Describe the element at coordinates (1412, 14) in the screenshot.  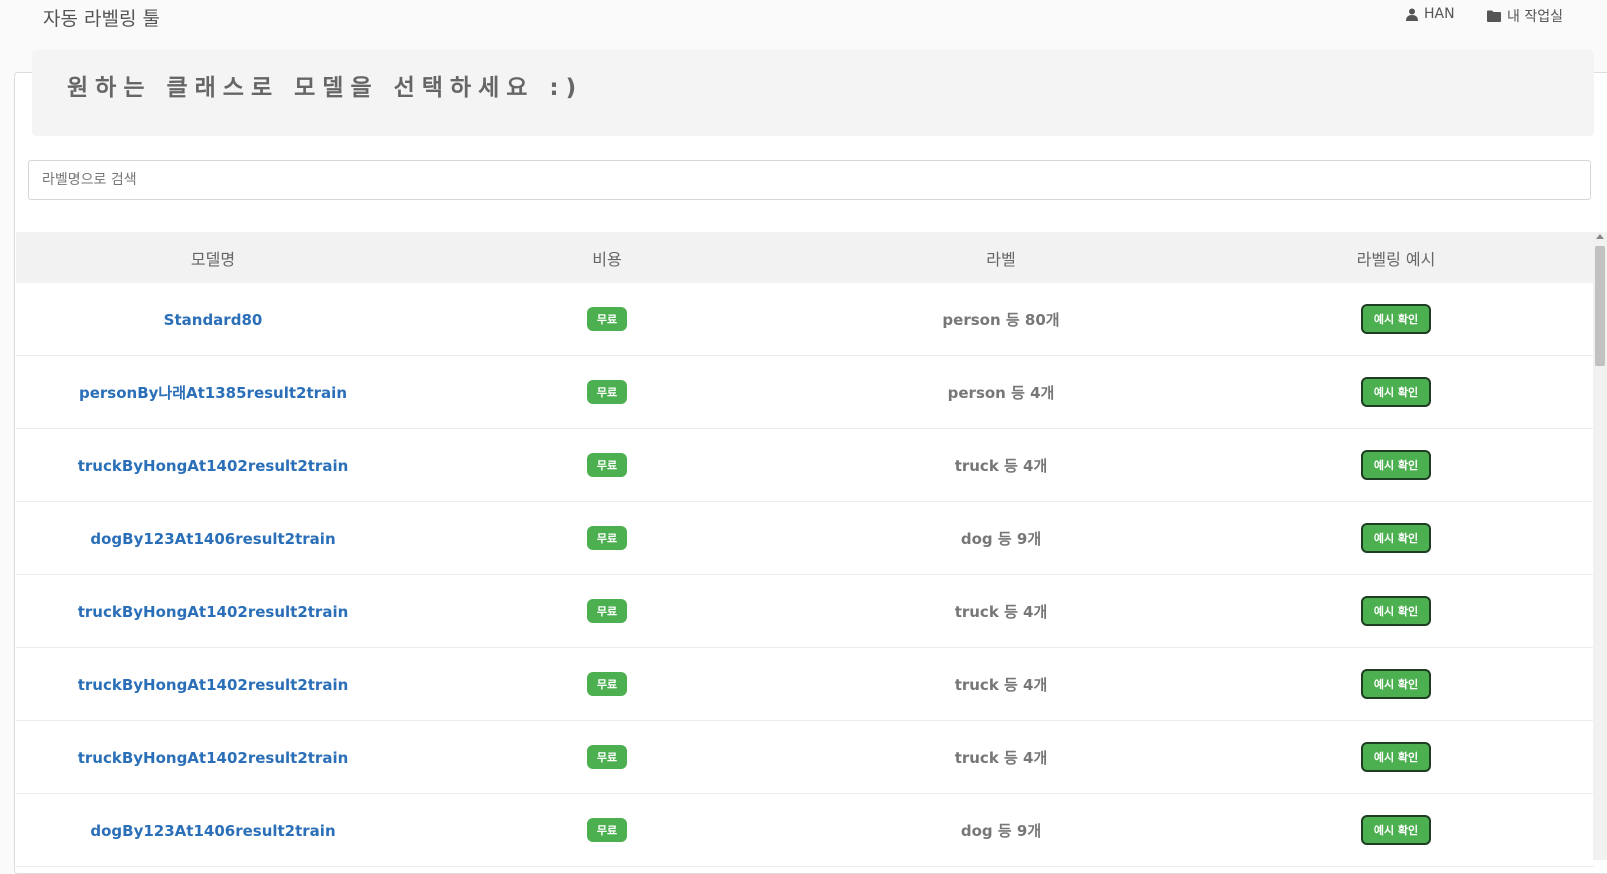
I see `user-icon` at that location.